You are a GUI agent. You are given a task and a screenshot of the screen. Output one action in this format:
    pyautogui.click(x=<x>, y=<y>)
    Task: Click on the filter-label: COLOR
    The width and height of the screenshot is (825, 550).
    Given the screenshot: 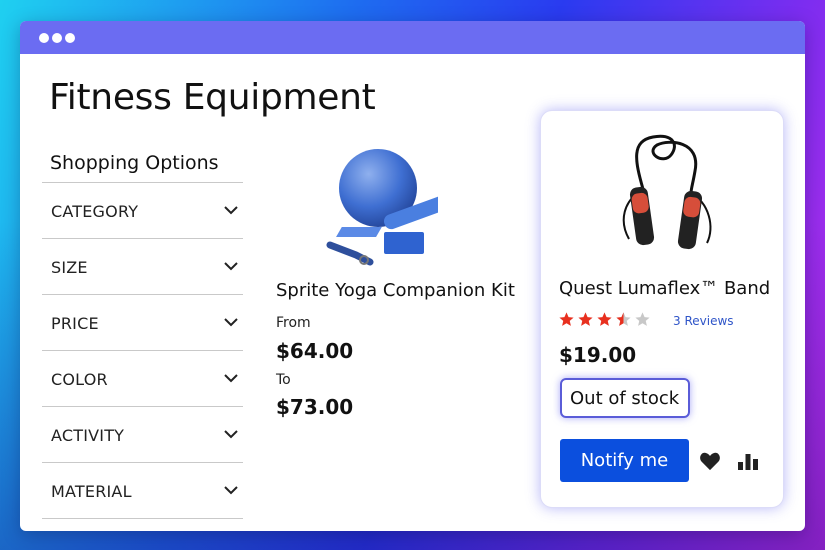 What is the action you would take?
    pyautogui.click(x=79, y=379)
    